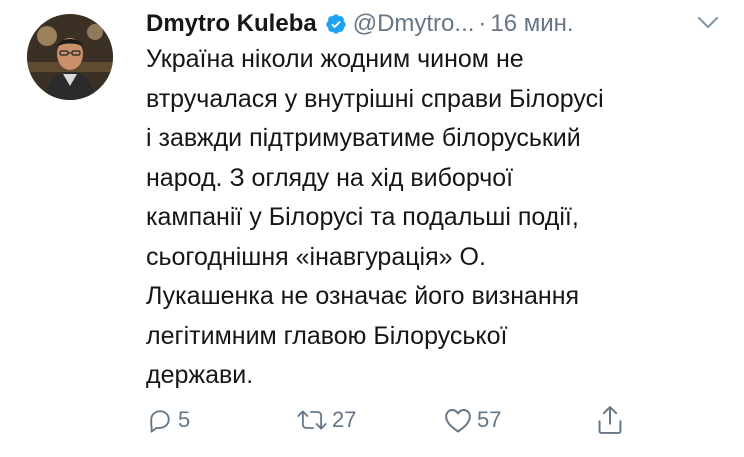 This screenshot has height=457, width=744. I want to click on retweet-count: 27, so click(344, 419).